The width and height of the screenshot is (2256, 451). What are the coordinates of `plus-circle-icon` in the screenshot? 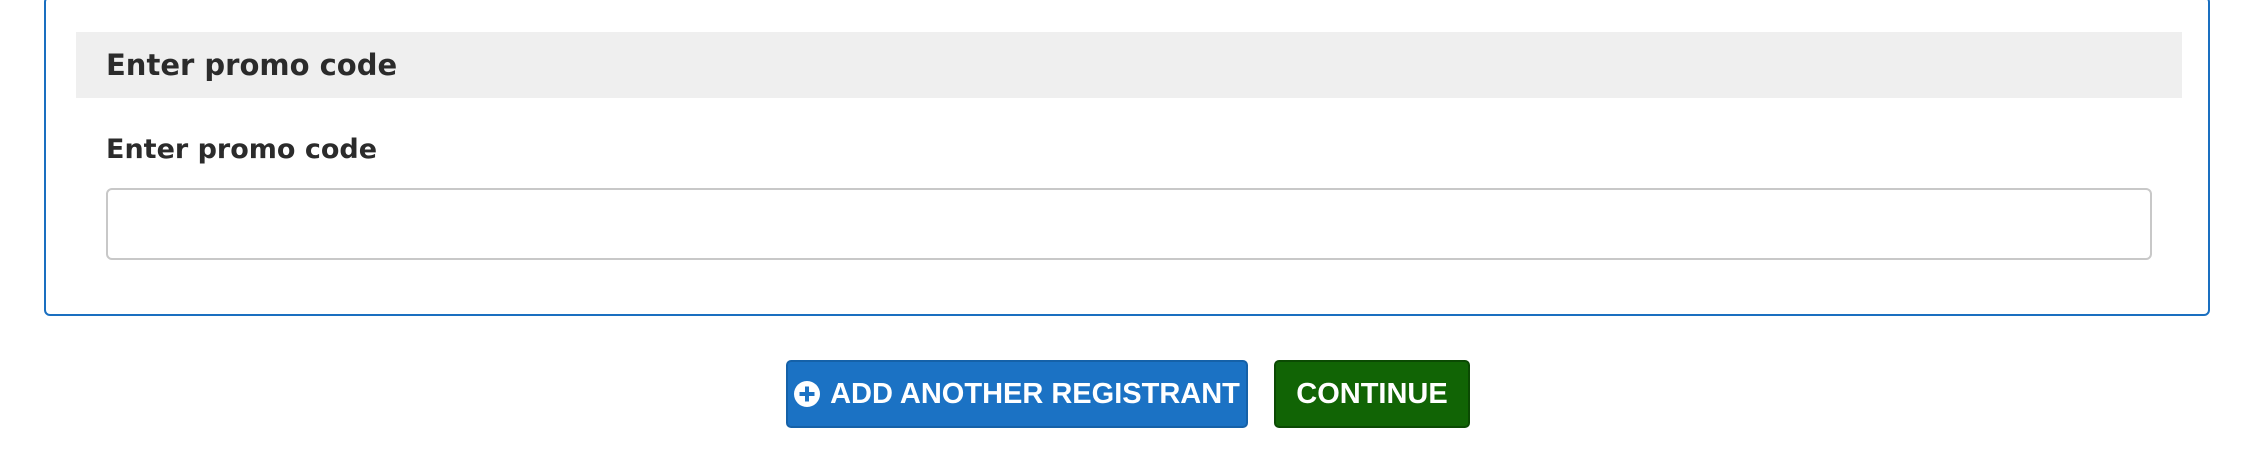 It's located at (807, 394).